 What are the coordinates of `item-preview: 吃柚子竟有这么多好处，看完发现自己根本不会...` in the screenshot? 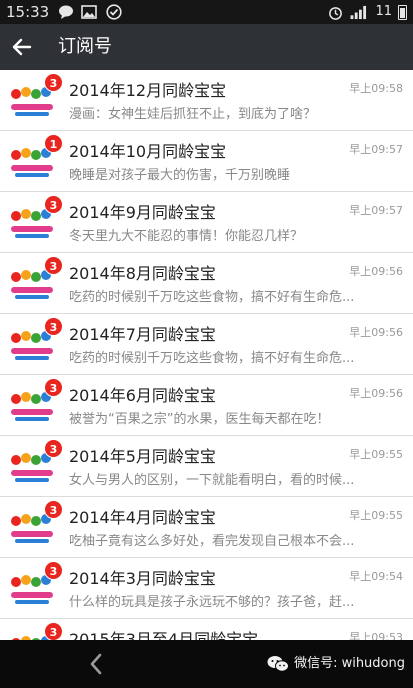 It's located at (212, 541).